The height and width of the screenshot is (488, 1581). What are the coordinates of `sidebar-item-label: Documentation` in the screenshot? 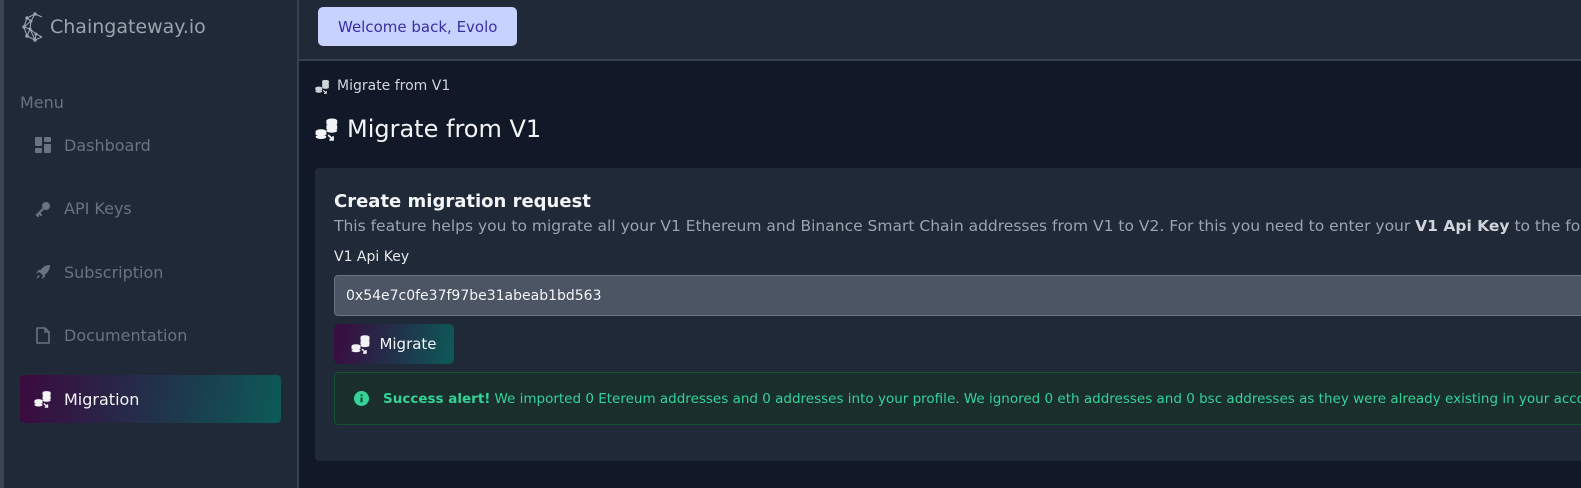 It's located at (126, 335).